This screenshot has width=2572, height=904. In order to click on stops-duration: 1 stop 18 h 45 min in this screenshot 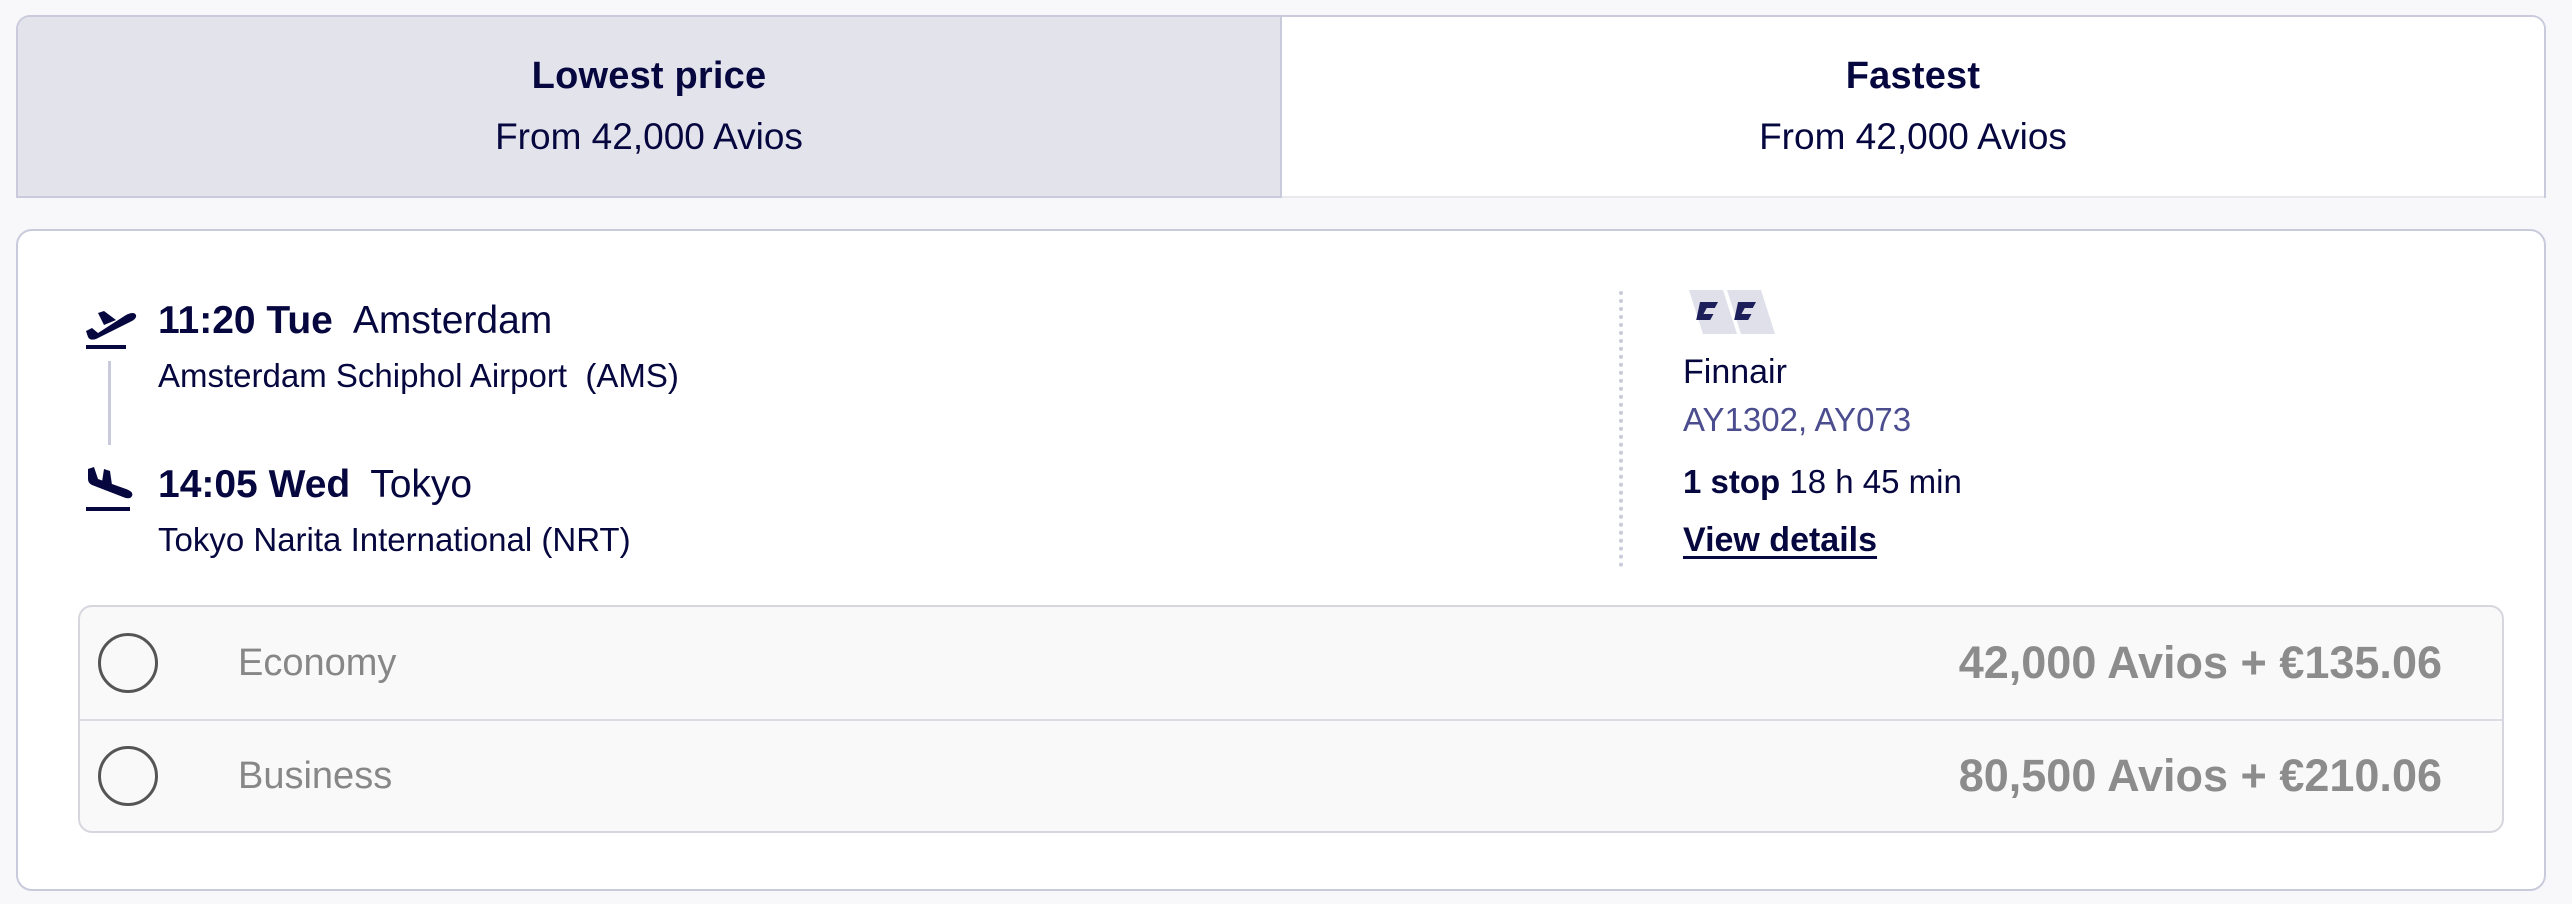, I will do `click(1822, 482)`.